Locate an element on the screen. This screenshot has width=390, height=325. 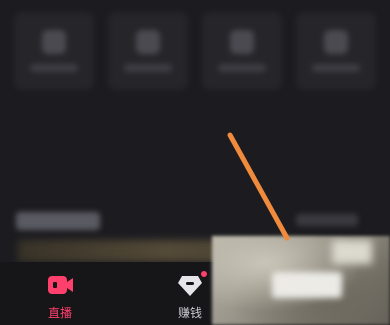
blurred-row-title is located at coordinates (58, 221).